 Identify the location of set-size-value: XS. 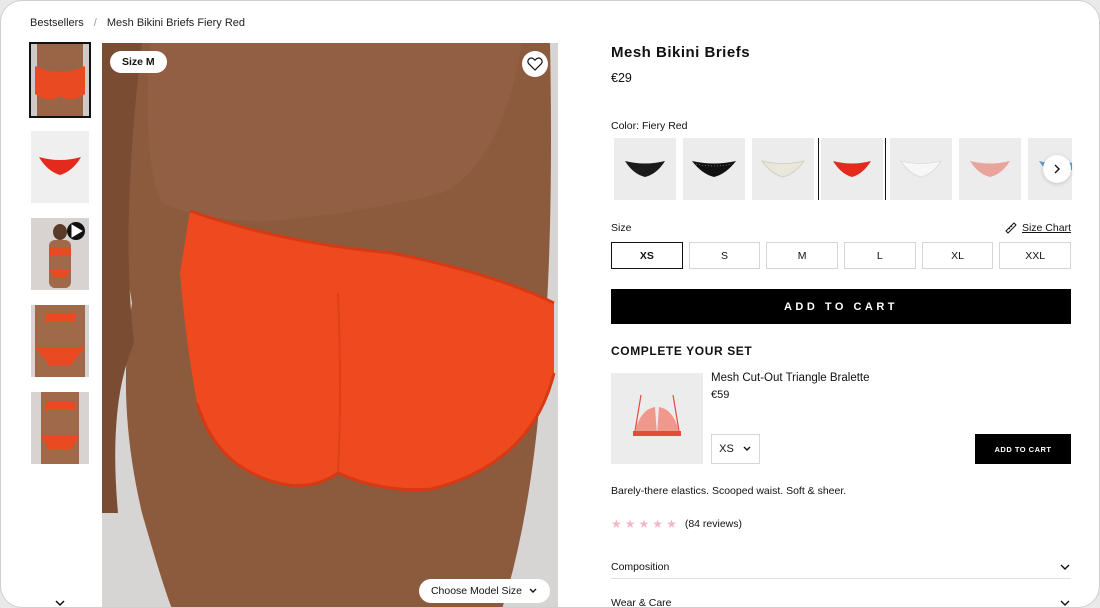
(726, 449).